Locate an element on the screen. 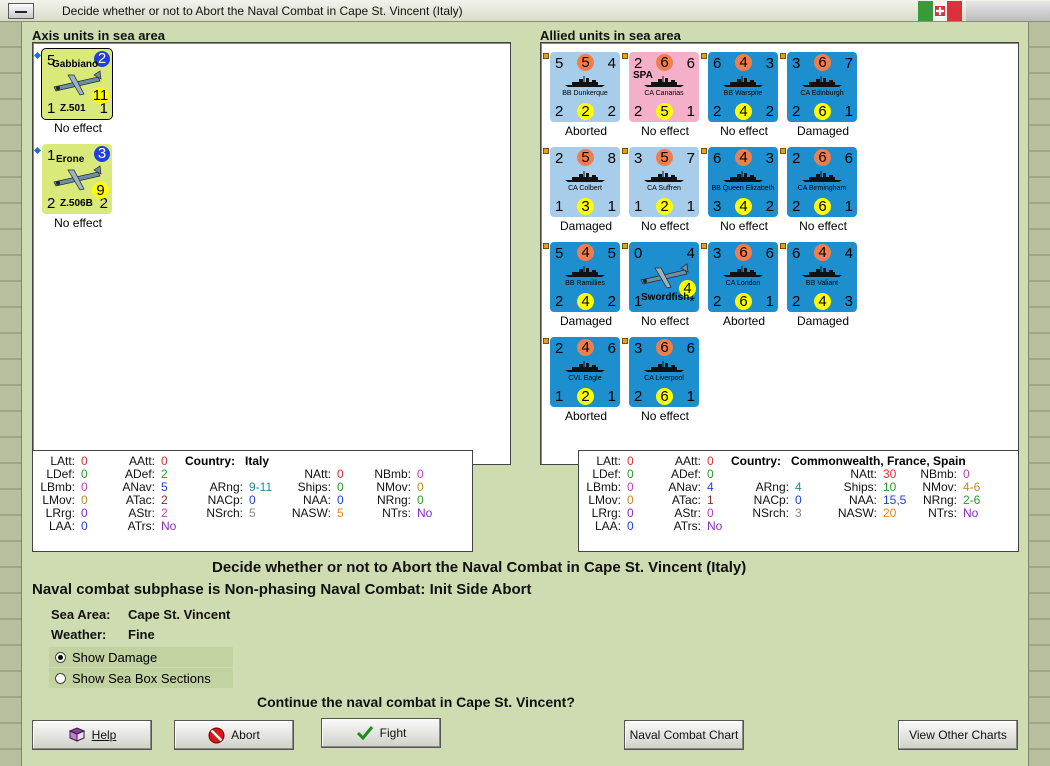  stat-value-astr: 2 is located at coordinates (164, 513).